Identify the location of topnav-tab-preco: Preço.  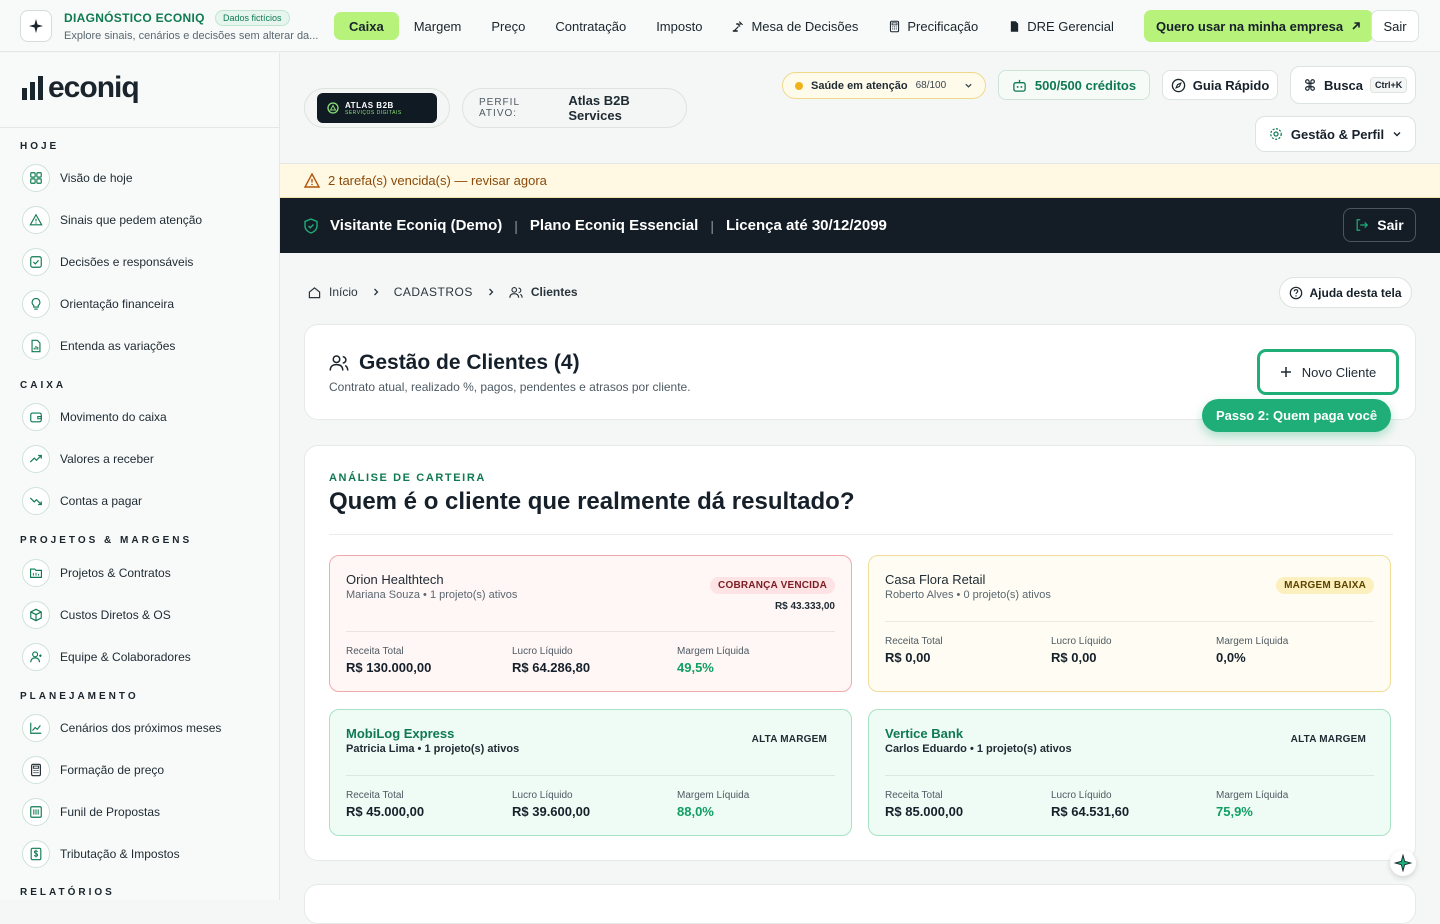
(508, 26).